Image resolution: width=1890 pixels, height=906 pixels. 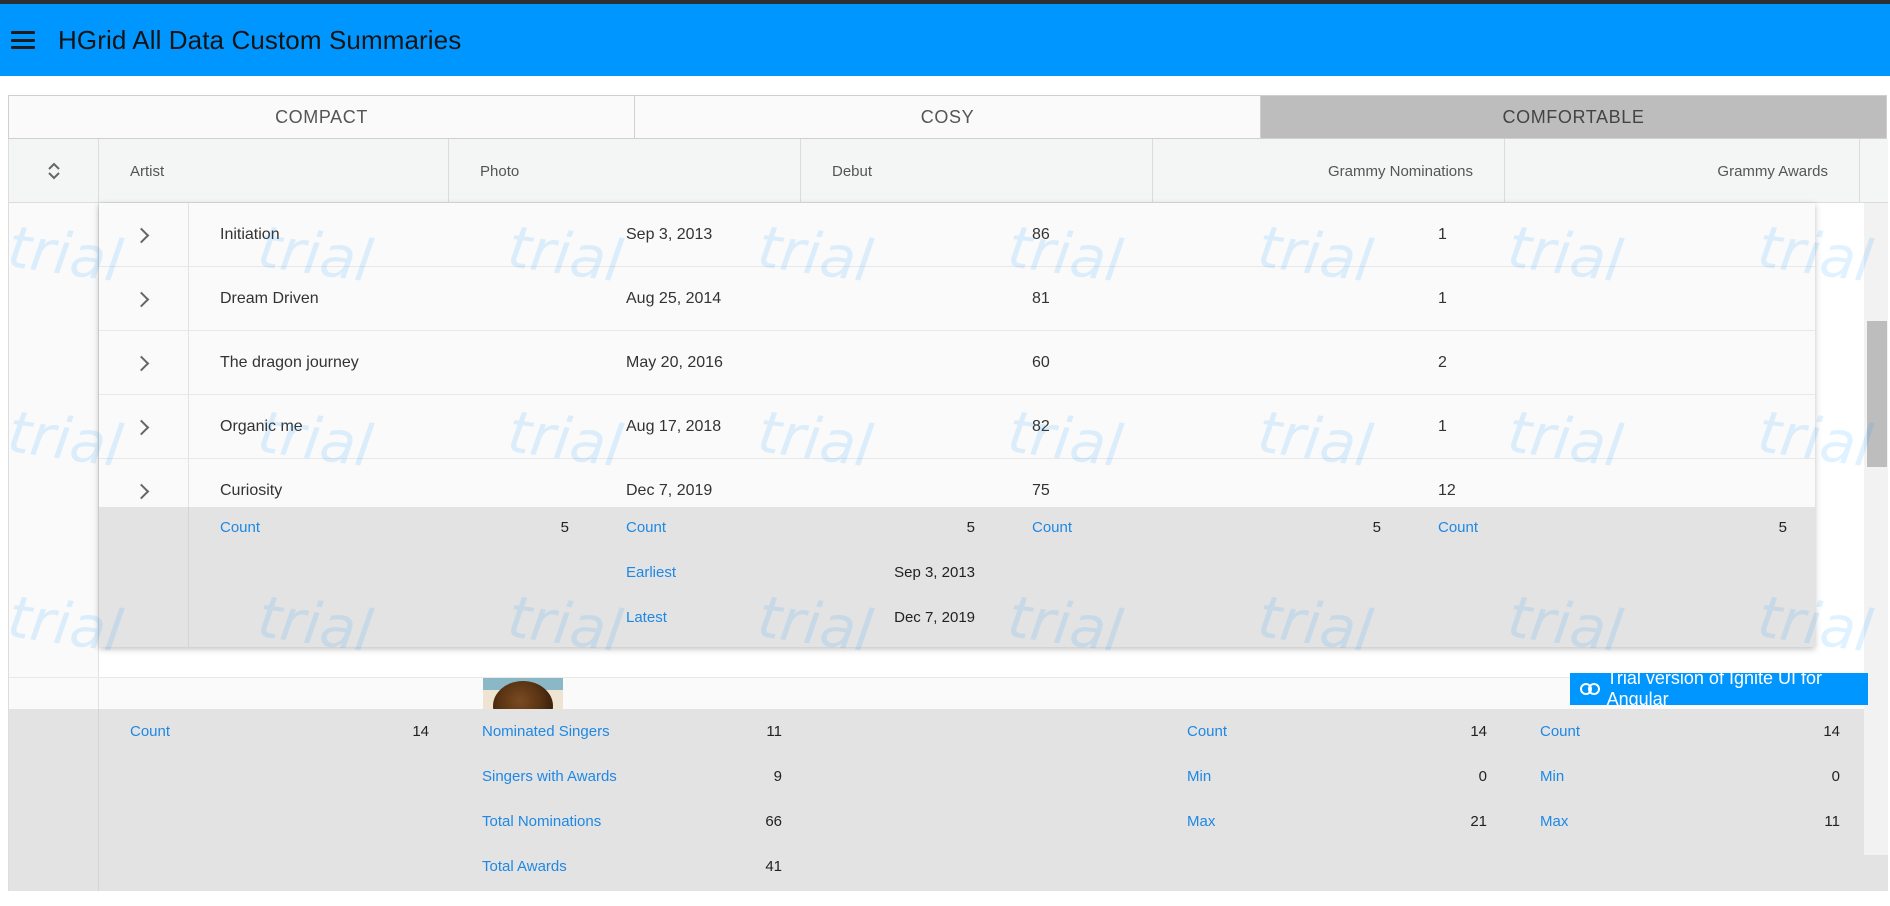 What do you see at coordinates (274, 171) in the screenshot?
I see `column-header-artist: Artist` at bounding box center [274, 171].